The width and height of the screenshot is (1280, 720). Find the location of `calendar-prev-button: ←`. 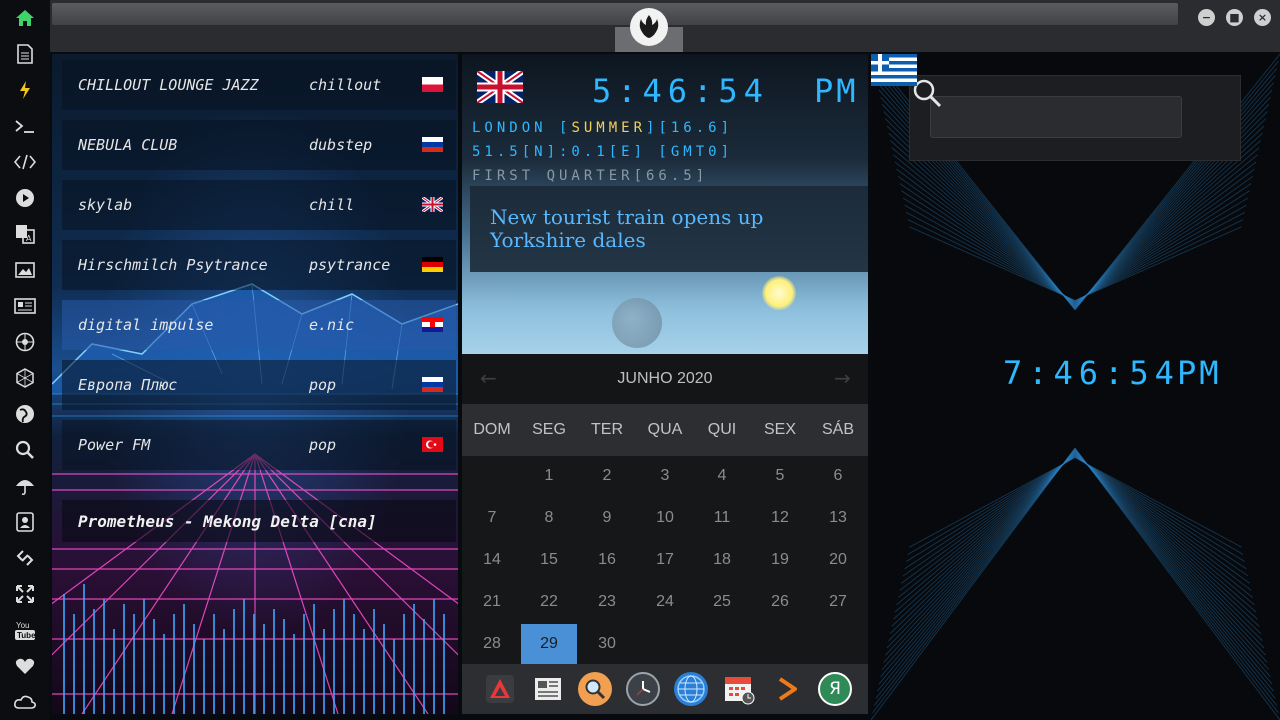

calendar-prev-button: ← is located at coordinates (488, 378).